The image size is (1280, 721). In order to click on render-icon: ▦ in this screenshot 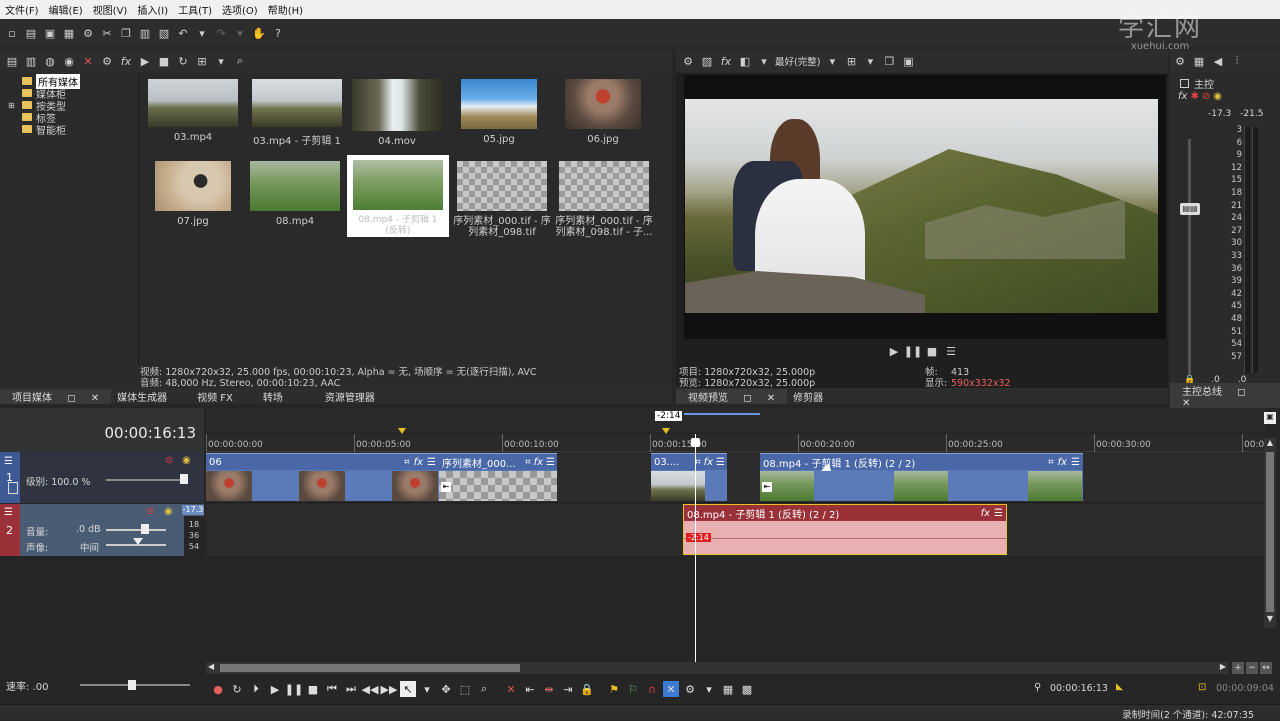, I will do `click(69, 33)`.